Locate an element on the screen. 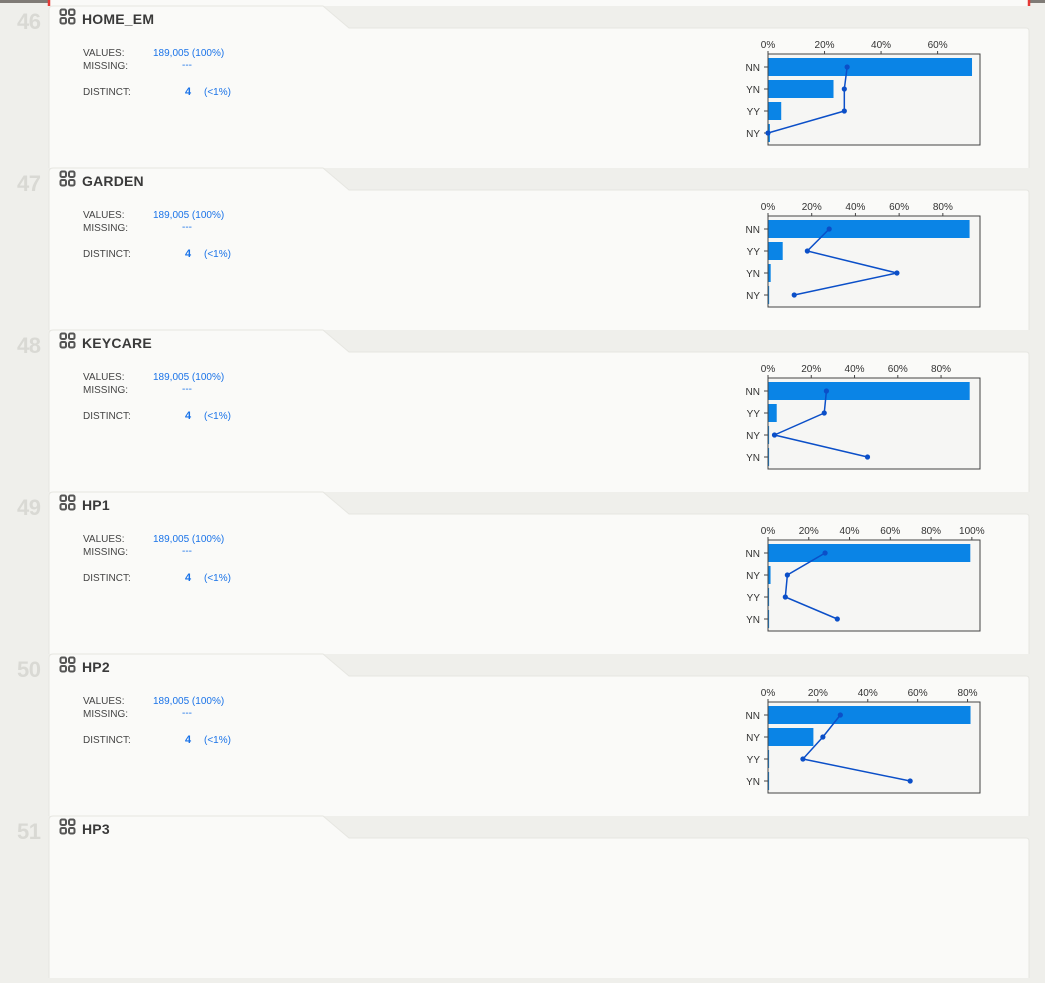 This screenshot has width=1045, height=983. variable-index: 47 is located at coordinates (29, 183).